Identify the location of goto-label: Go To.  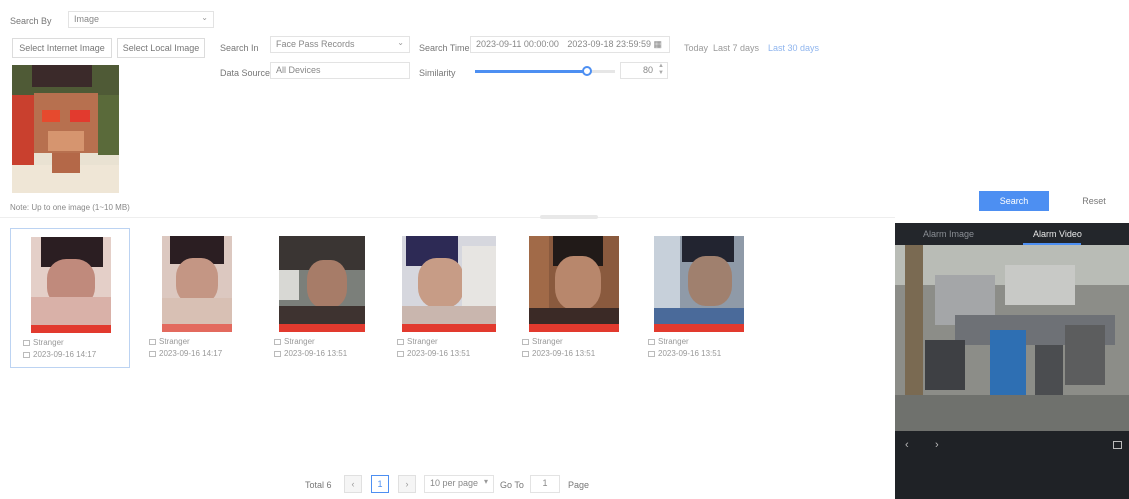
(512, 485).